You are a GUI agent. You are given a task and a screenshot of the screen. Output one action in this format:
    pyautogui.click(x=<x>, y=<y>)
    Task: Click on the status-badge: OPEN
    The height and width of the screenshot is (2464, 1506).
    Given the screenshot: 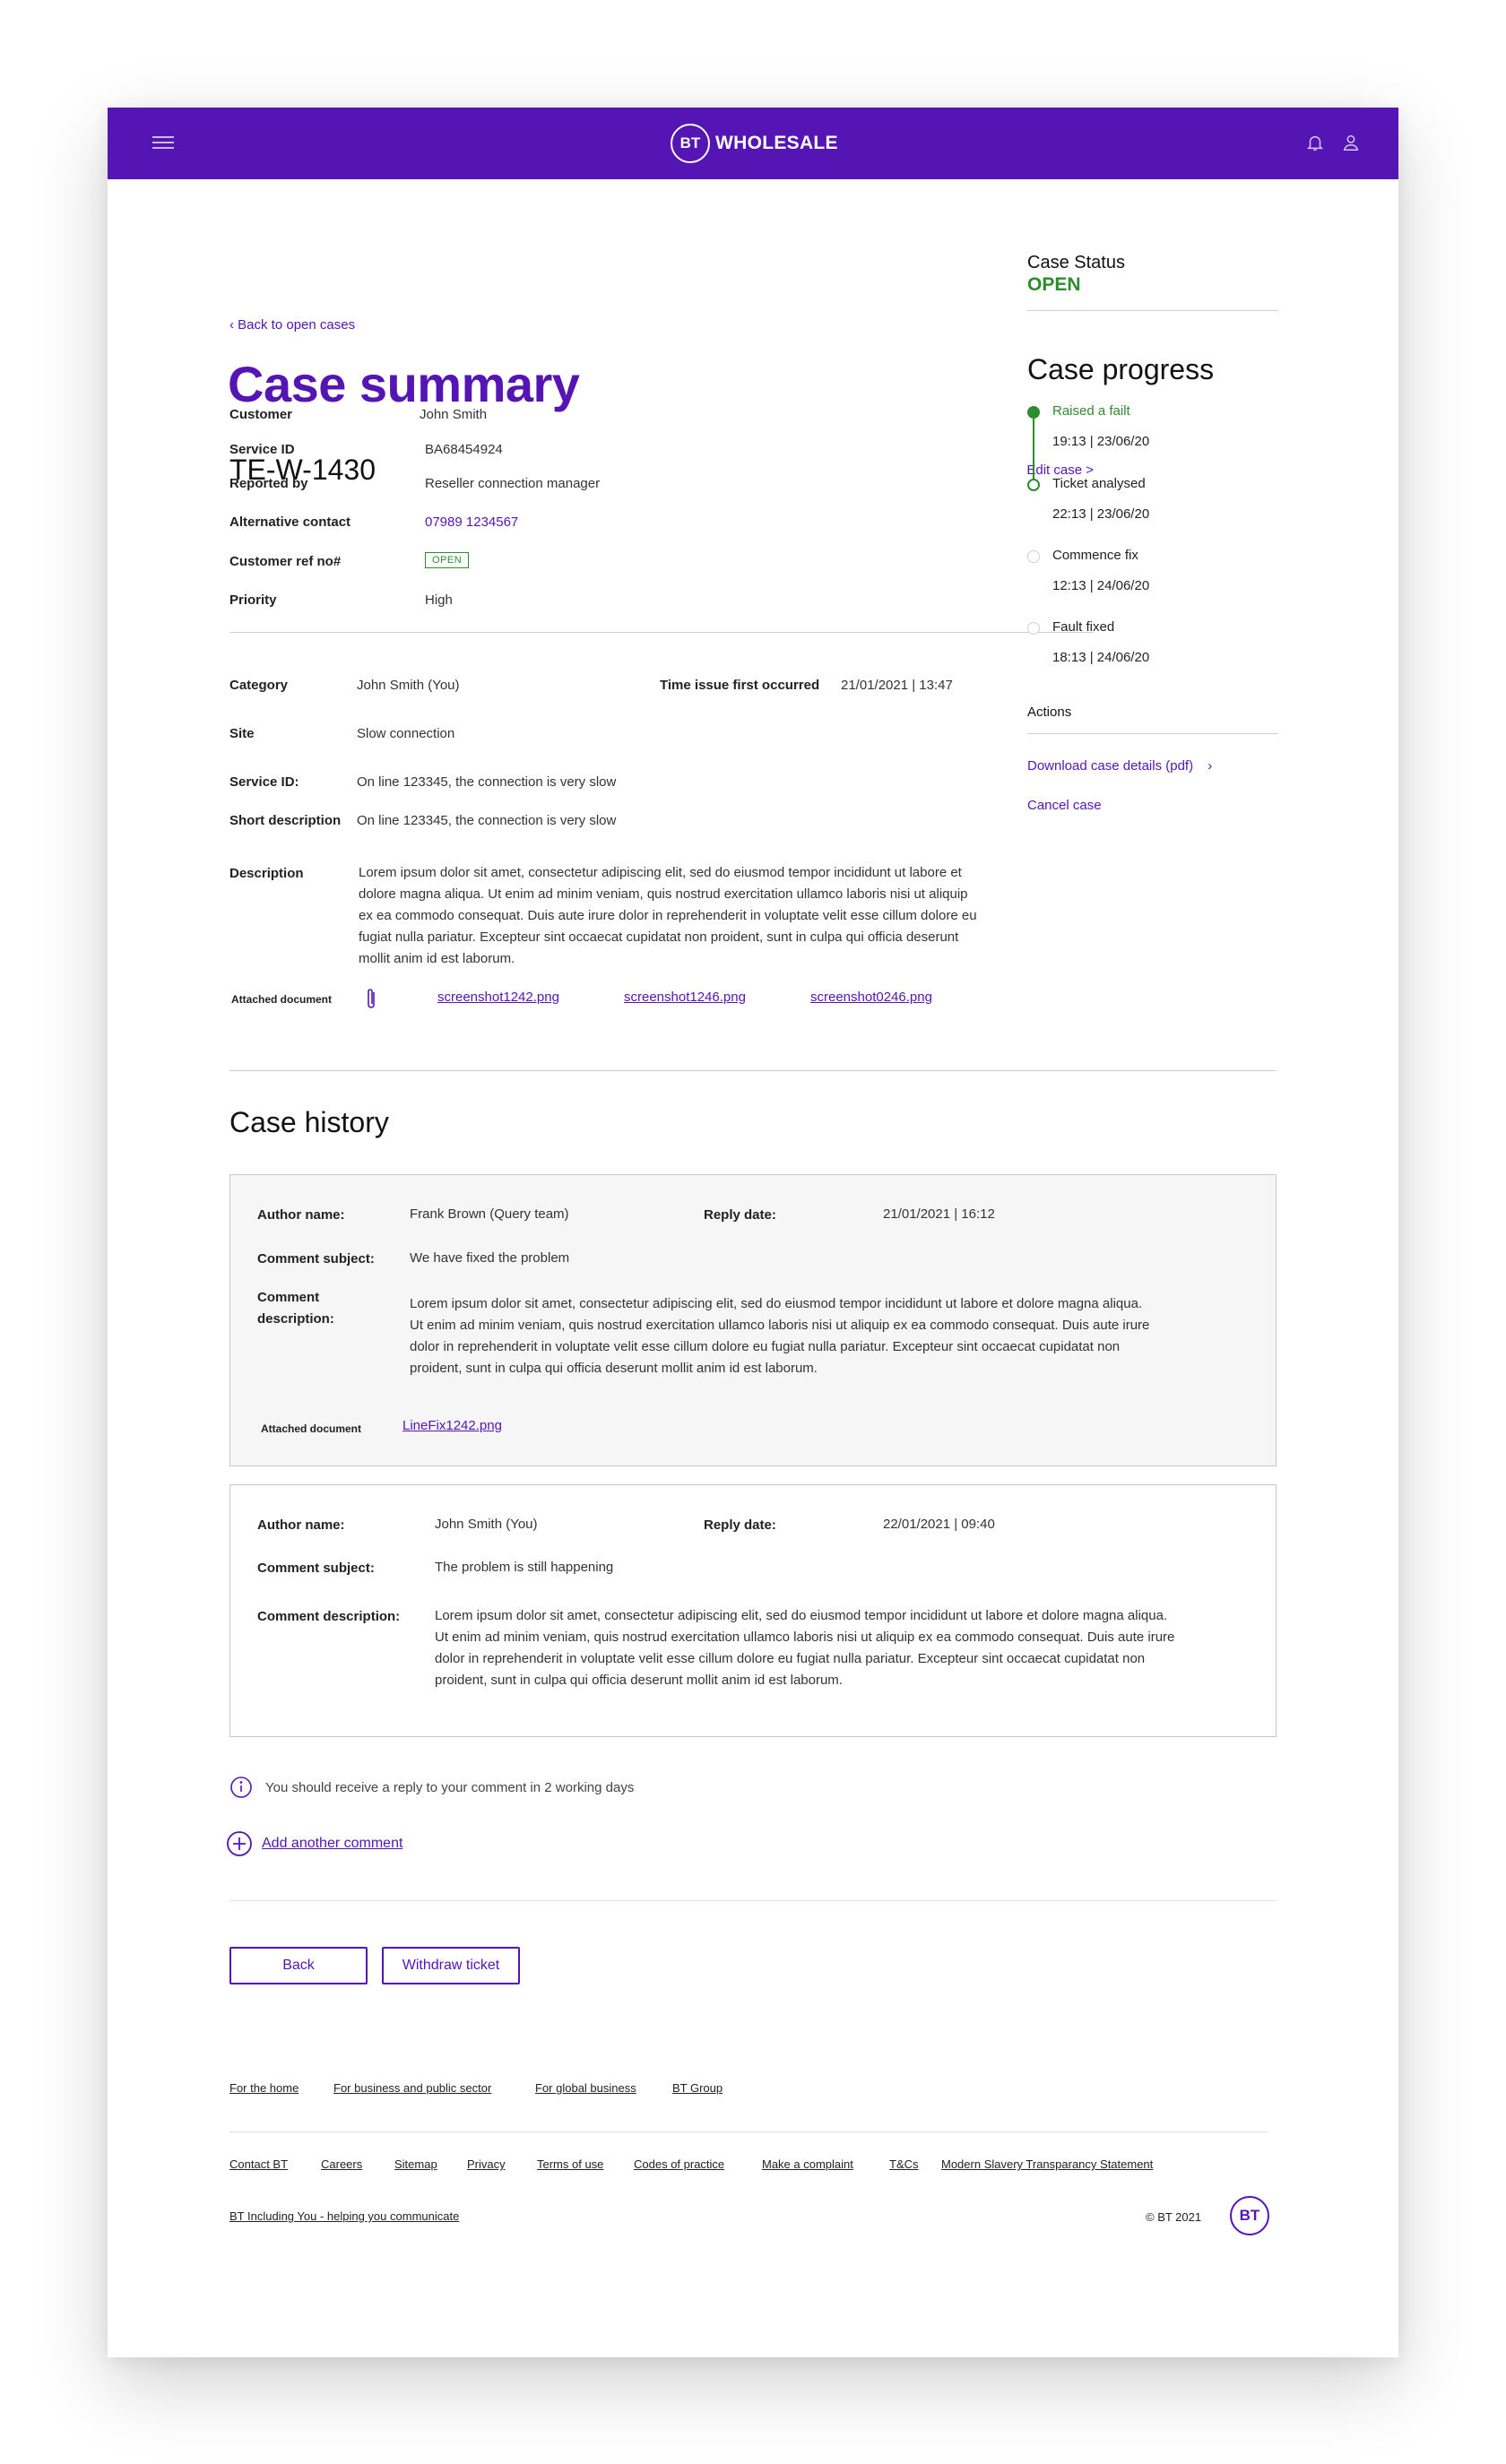 What is the action you would take?
    pyautogui.click(x=447, y=560)
    